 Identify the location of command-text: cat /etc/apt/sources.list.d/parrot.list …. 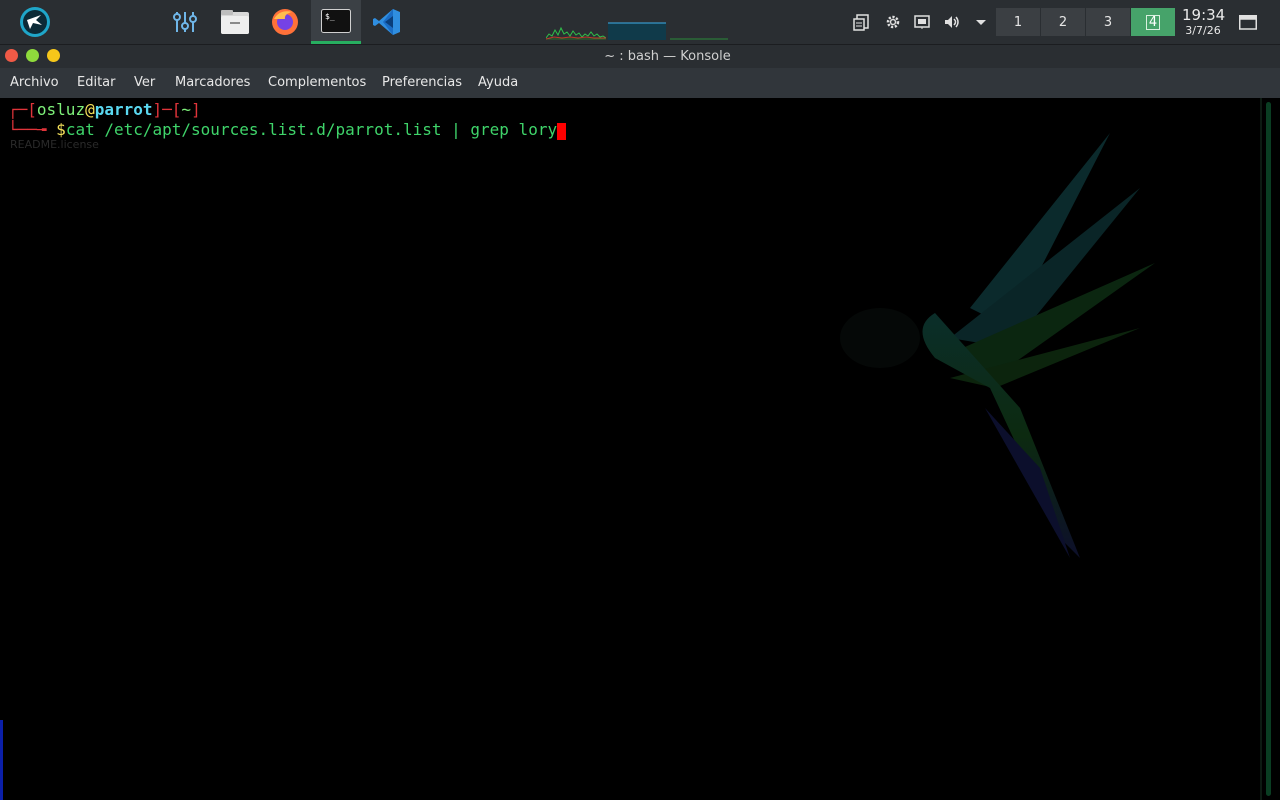
(311, 129).